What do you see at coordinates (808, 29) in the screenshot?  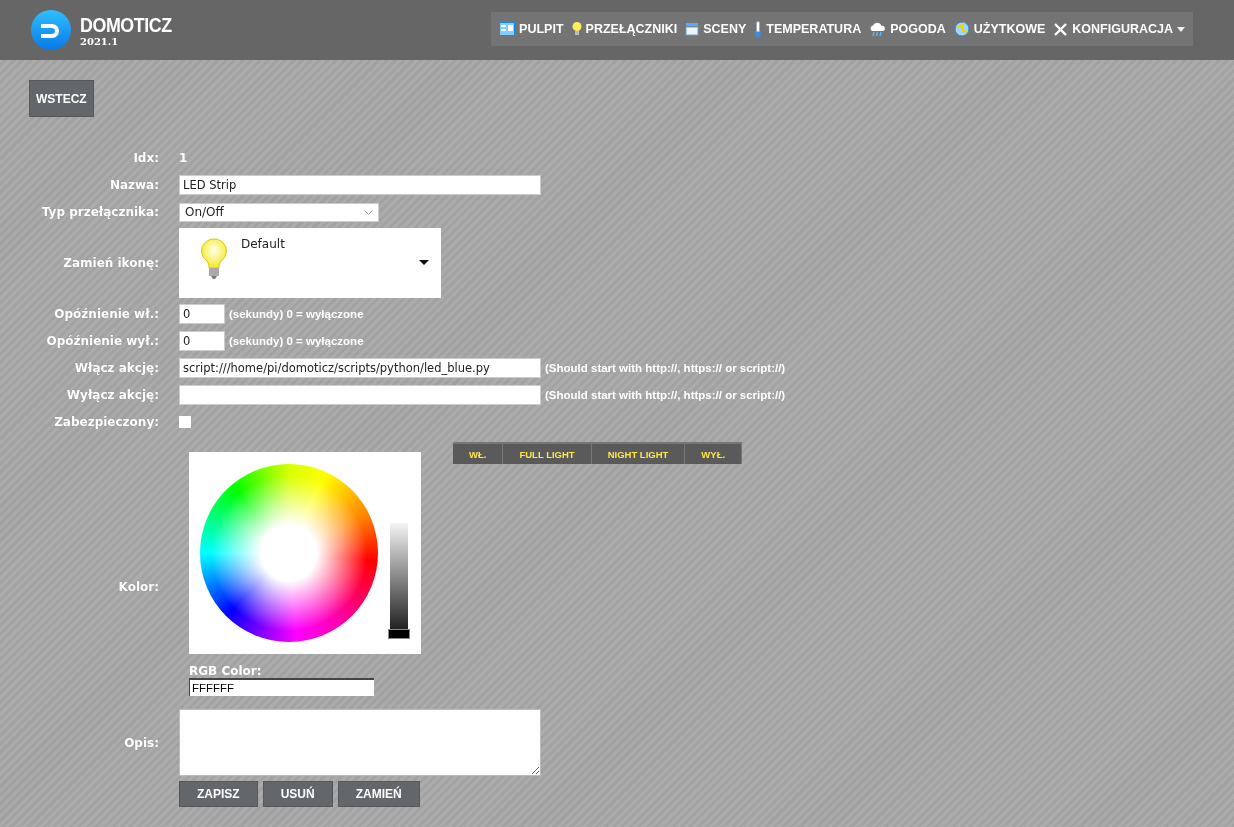 I see `nav-link: TEMPERATURA` at bounding box center [808, 29].